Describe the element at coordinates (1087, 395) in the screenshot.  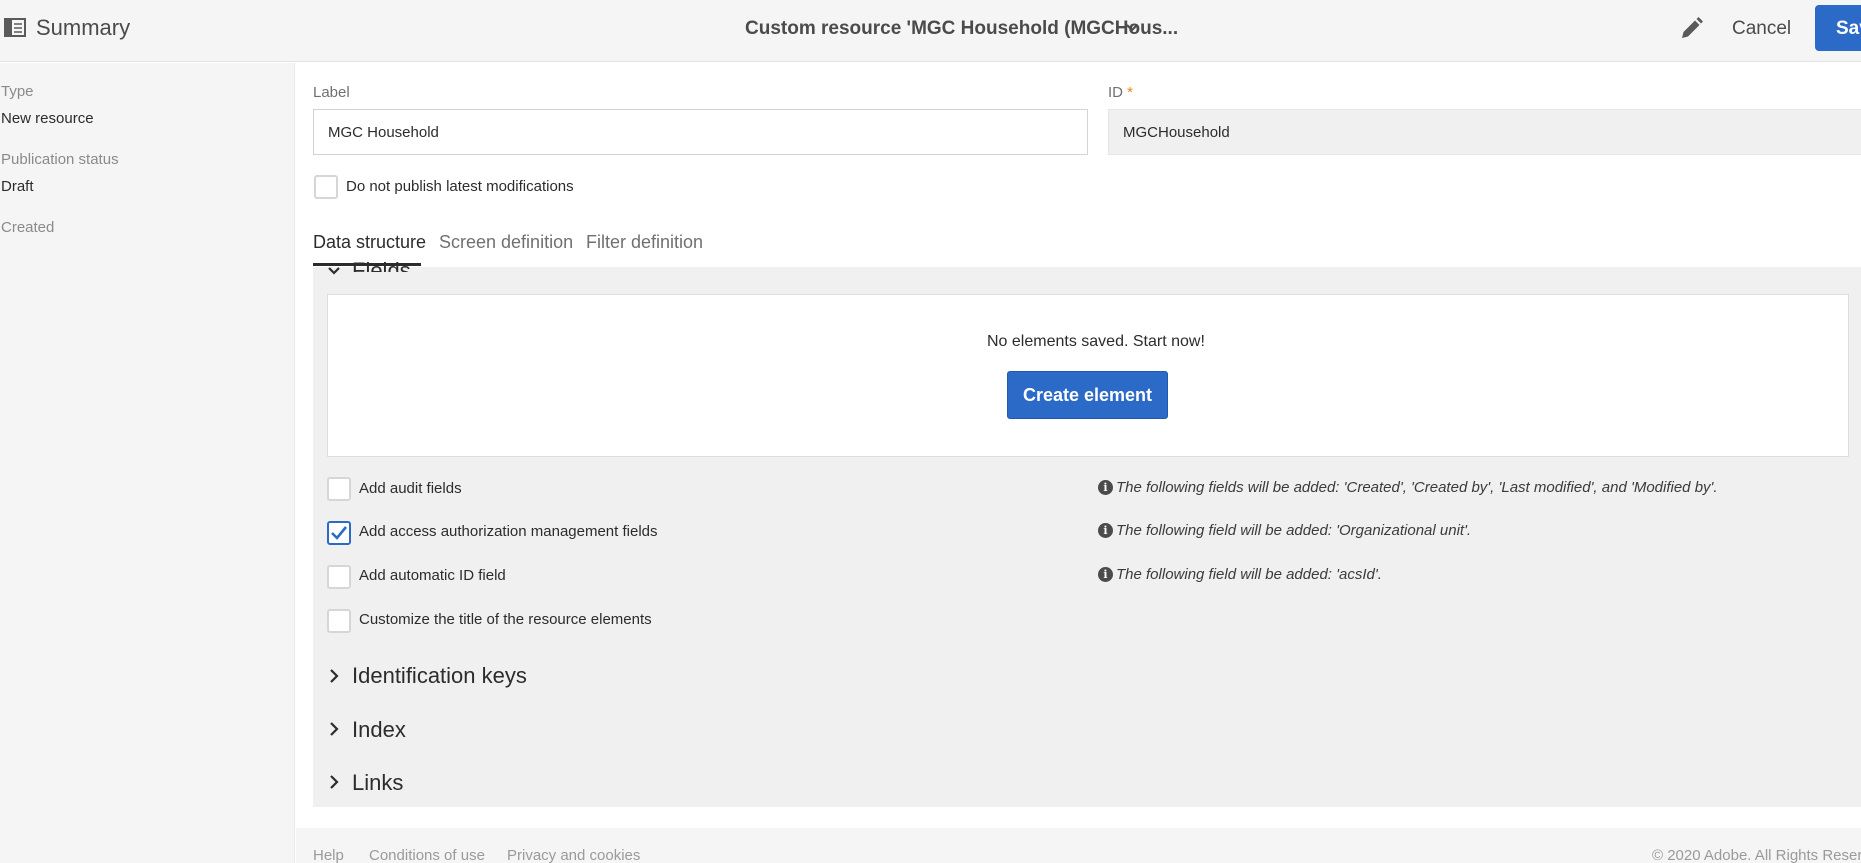
I see `create-element-button: Create element` at that location.